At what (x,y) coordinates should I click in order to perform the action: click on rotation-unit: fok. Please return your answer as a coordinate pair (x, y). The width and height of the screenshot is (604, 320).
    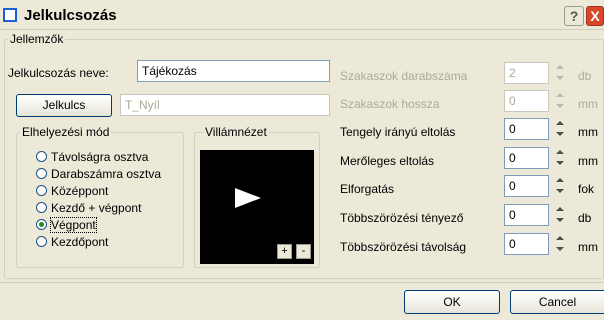
    Looking at the image, I should click on (586, 189).